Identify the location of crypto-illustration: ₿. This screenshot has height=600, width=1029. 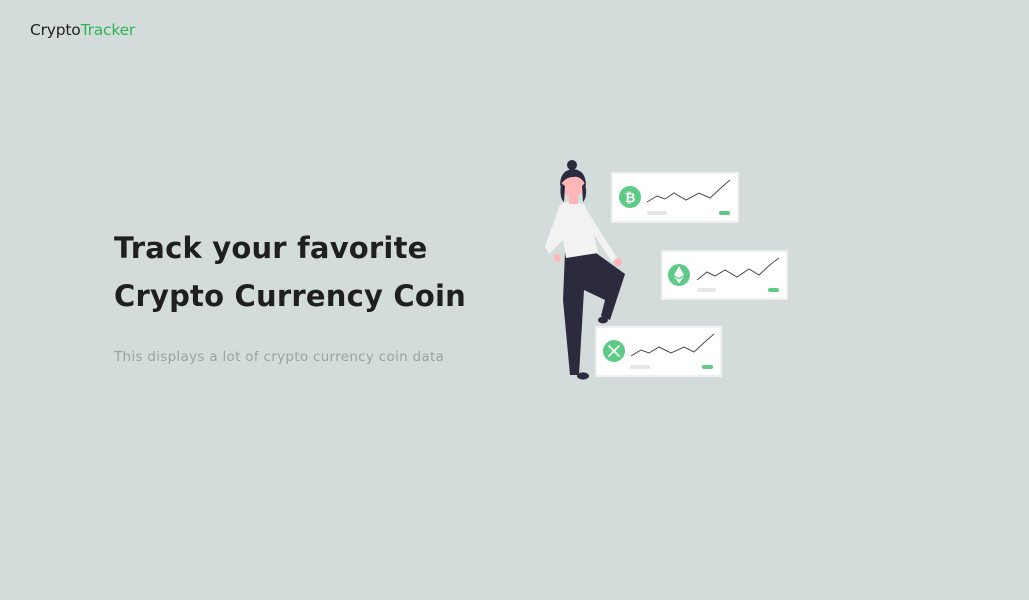
(666, 270).